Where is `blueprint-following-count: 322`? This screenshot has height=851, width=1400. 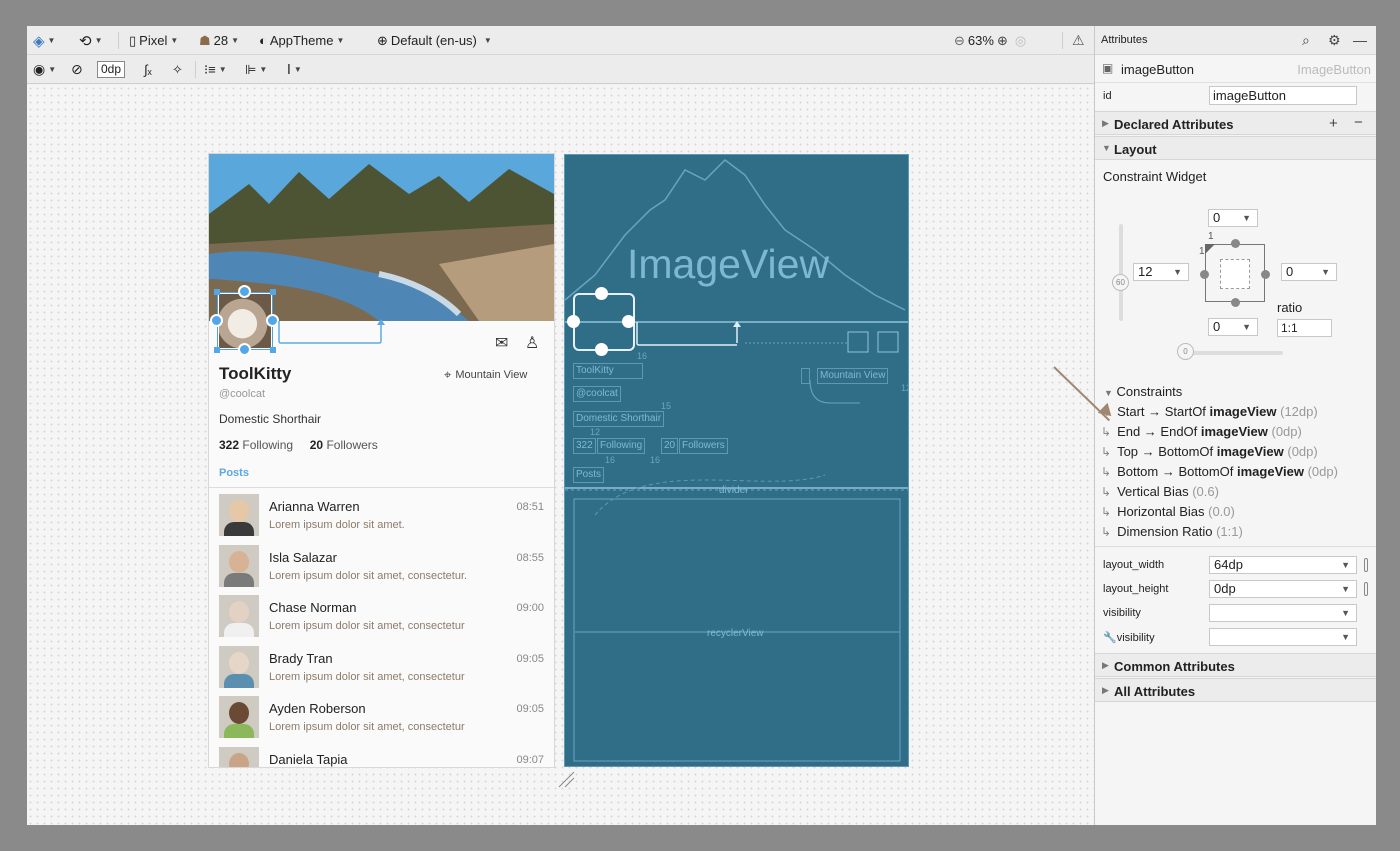 blueprint-following-count: 322 is located at coordinates (584, 446).